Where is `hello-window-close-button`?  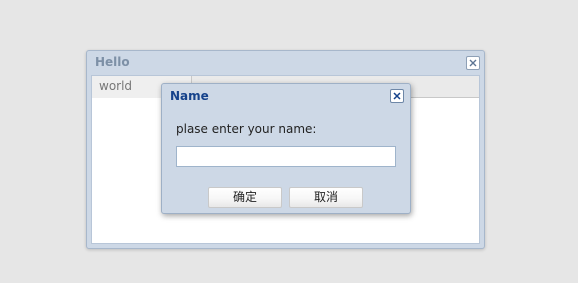
hello-window-close-button is located at coordinates (473, 63).